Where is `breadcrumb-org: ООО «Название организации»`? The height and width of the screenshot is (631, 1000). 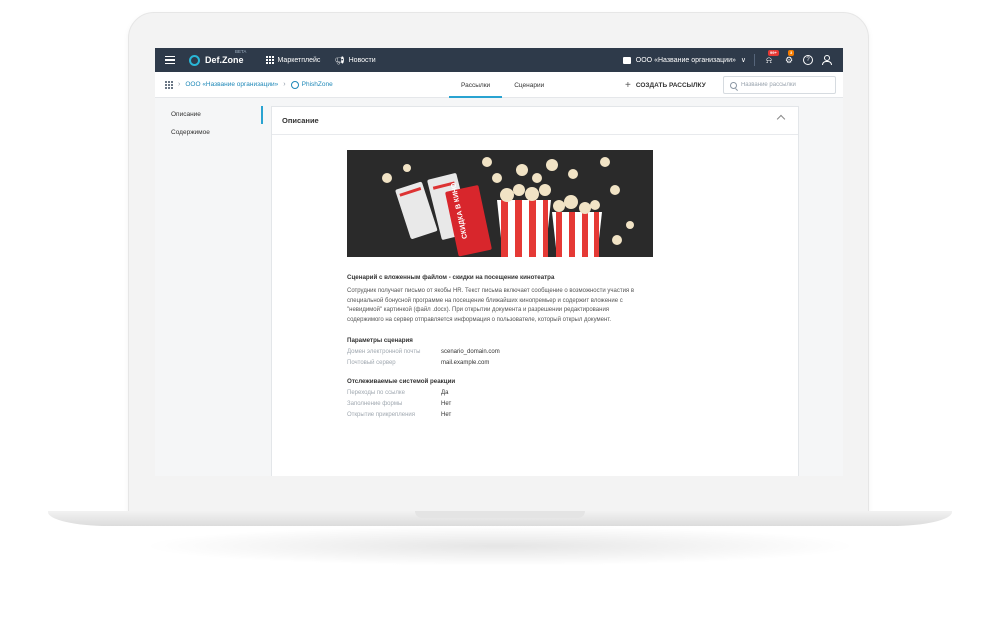
breadcrumb-org: ООО «Название организации» is located at coordinates (231, 84).